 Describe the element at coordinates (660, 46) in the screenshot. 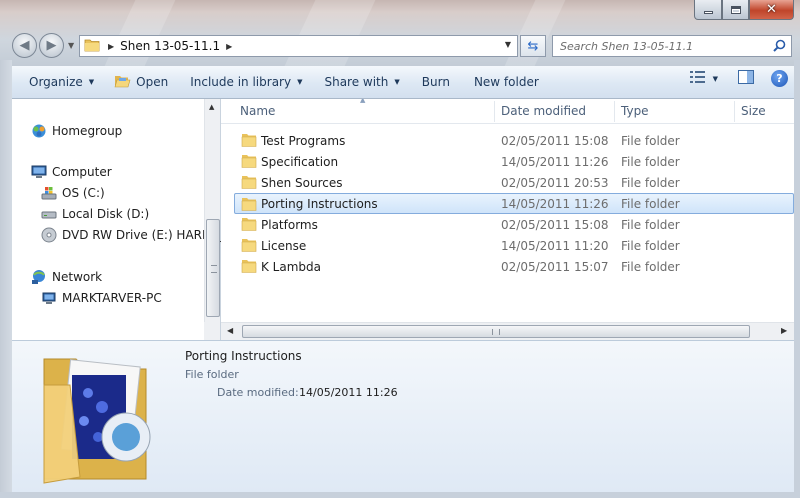

I see `search-input` at that location.